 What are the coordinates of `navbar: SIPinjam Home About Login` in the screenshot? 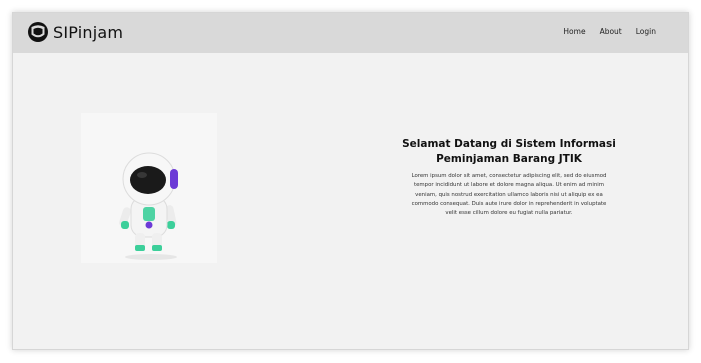 It's located at (350, 33).